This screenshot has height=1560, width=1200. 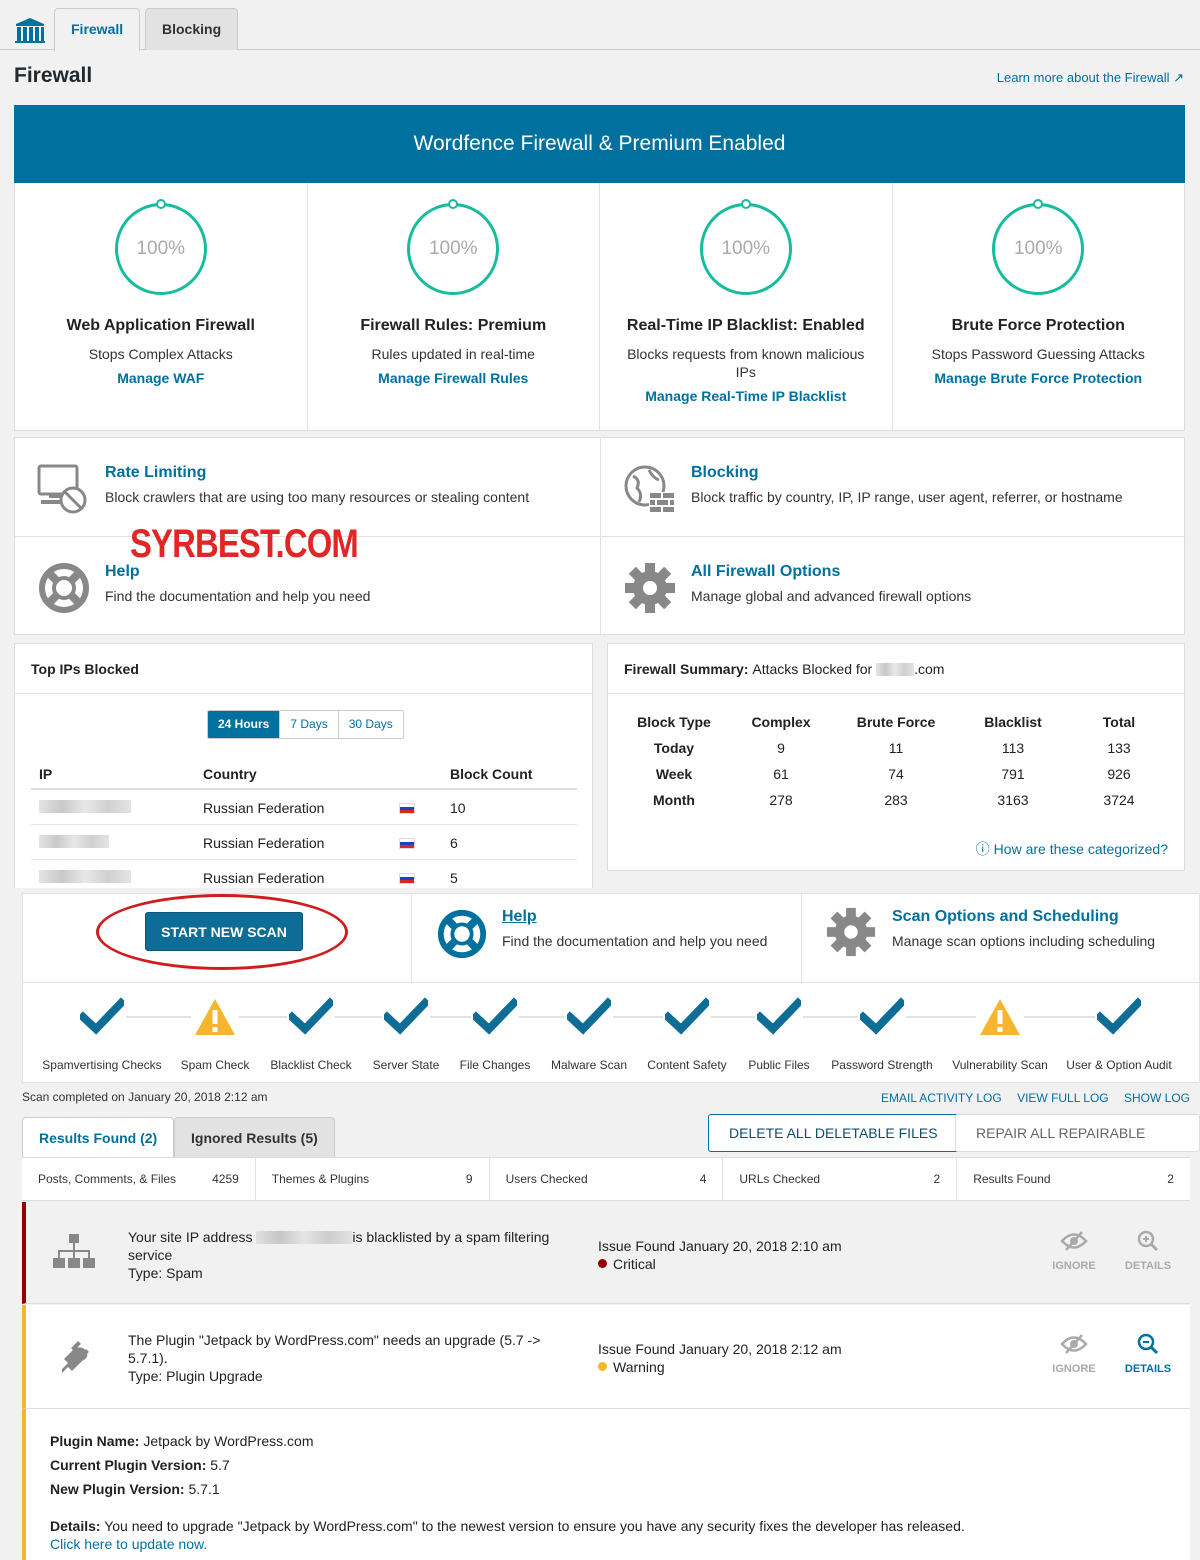 I want to click on tab-results-found: Results Found (2), so click(x=98, y=1138).